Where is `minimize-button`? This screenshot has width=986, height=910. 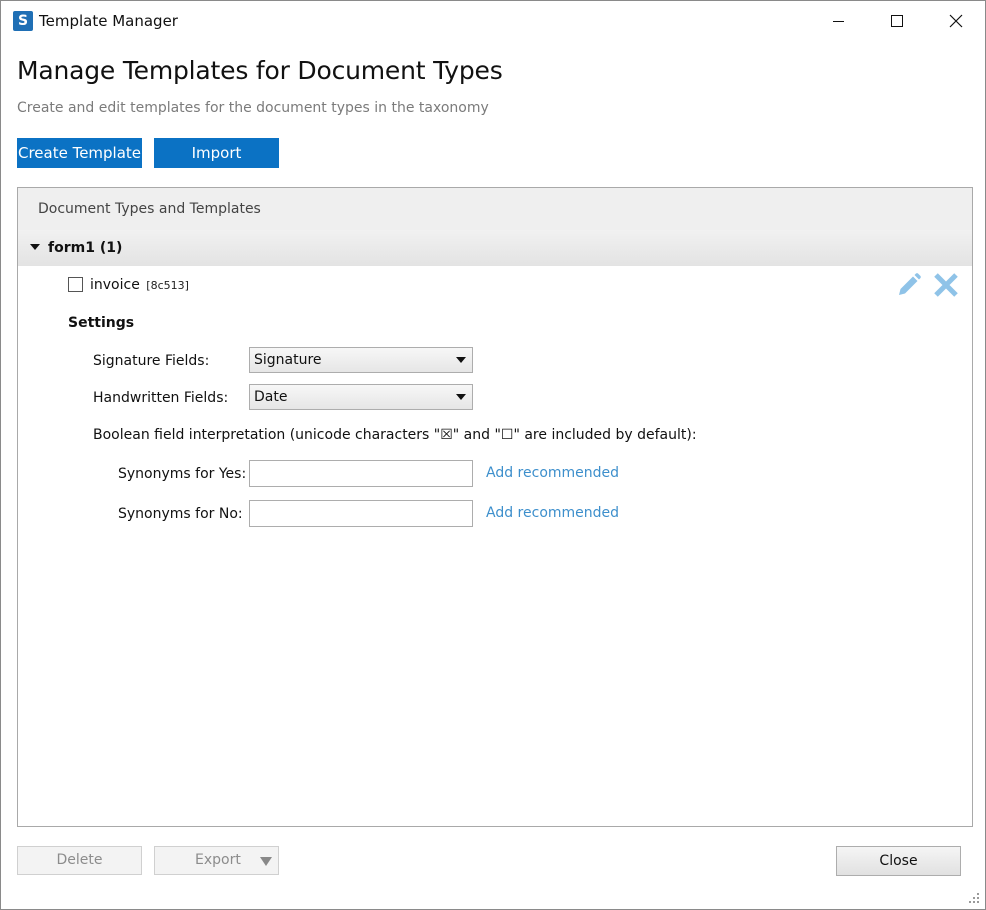 minimize-button is located at coordinates (838, 21).